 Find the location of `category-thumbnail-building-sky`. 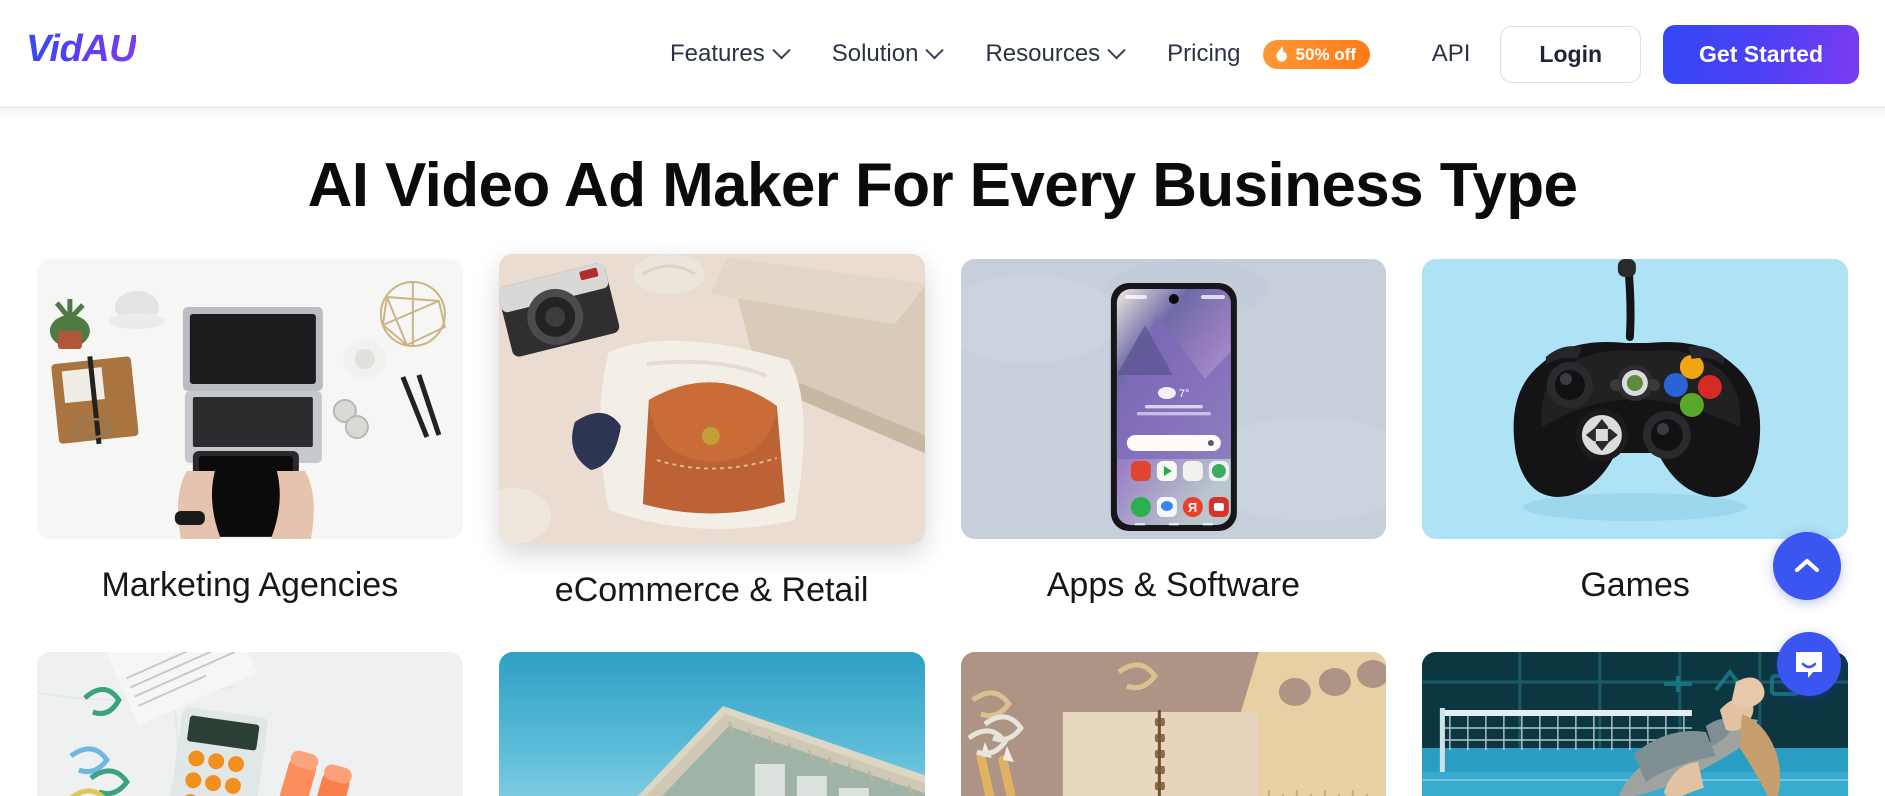

category-thumbnail-building-sky is located at coordinates (711, 724).